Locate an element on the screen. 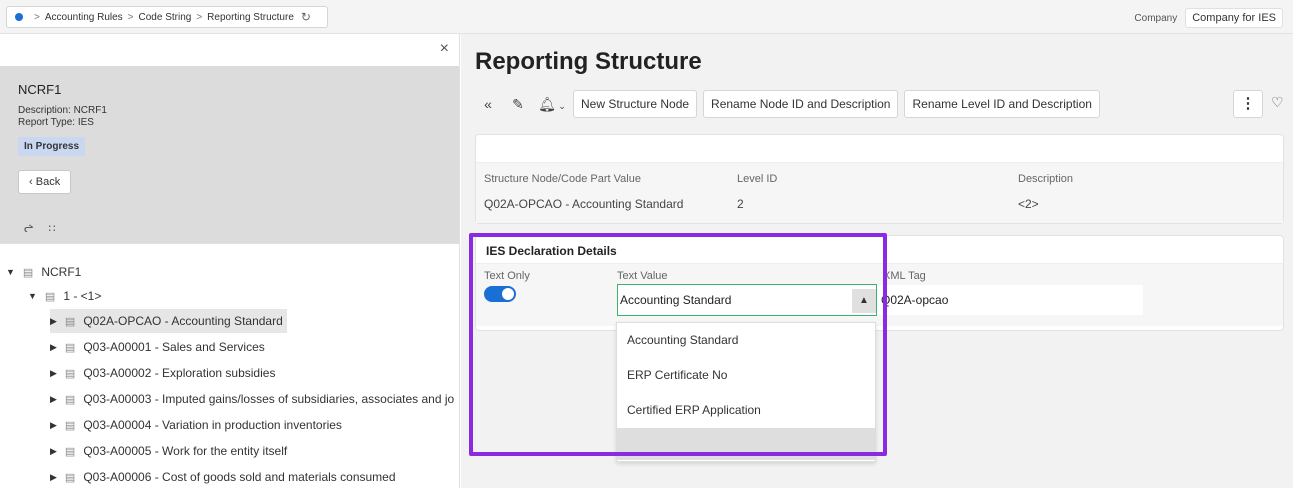 Image resolution: width=1293 pixels, height=488 pixels. tree-node-label: Q02A-OPCAO - Accounting Standard is located at coordinates (183, 321).